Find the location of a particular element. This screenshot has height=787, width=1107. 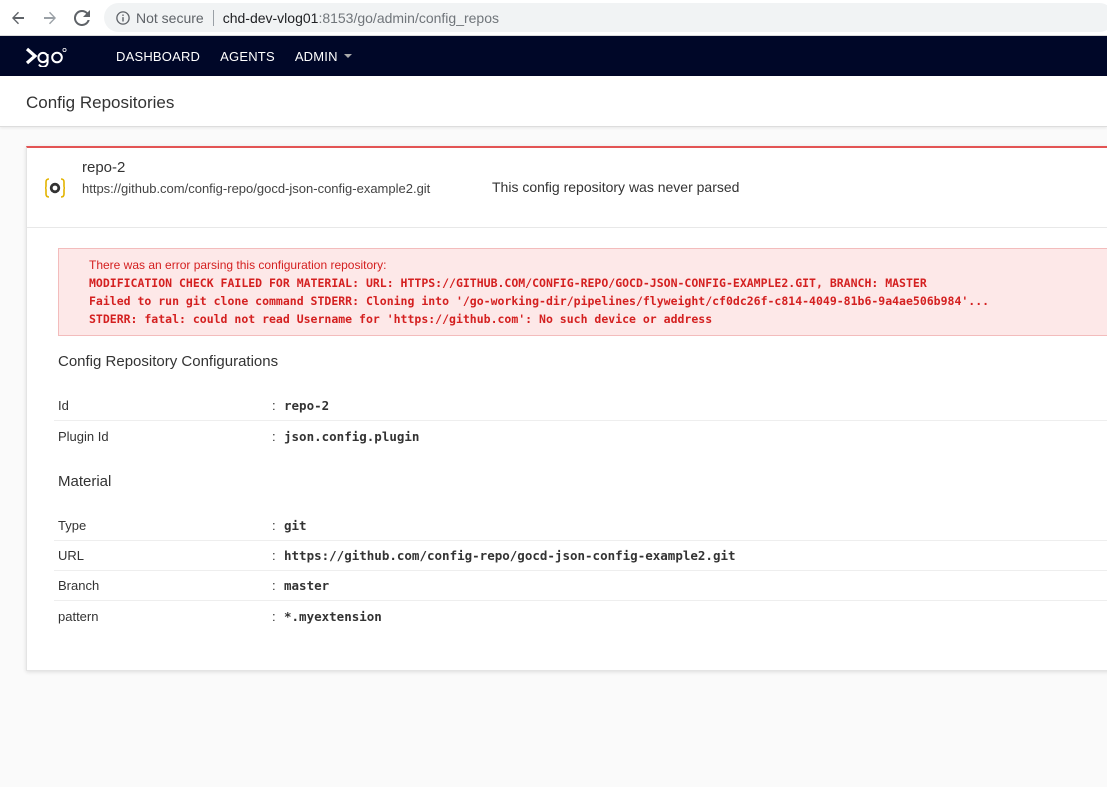

row-value: git is located at coordinates (295, 525).